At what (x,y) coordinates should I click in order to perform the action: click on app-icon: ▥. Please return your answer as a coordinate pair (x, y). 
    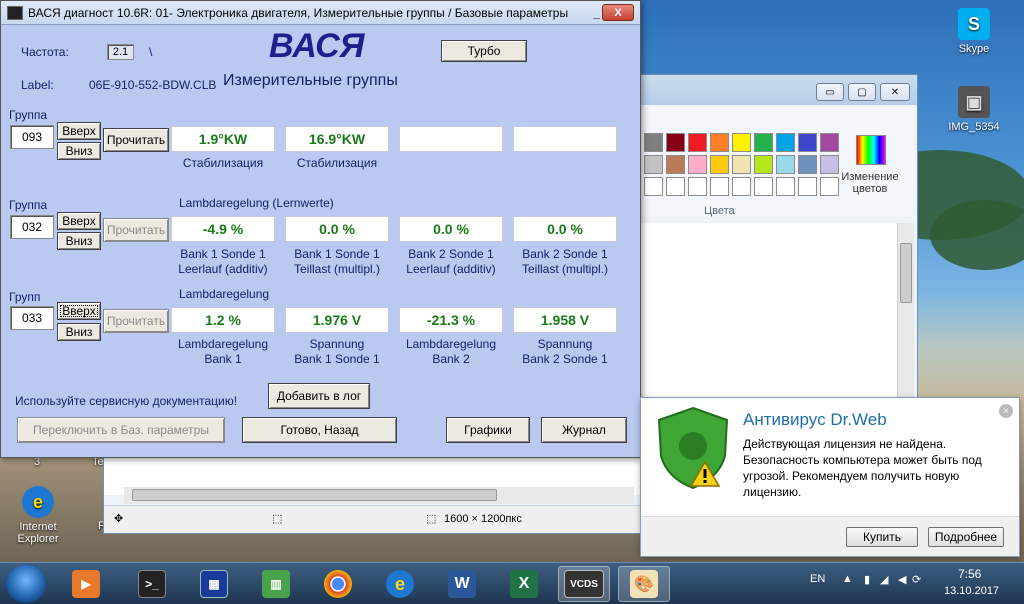
    Looking at the image, I should click on (276, 584).